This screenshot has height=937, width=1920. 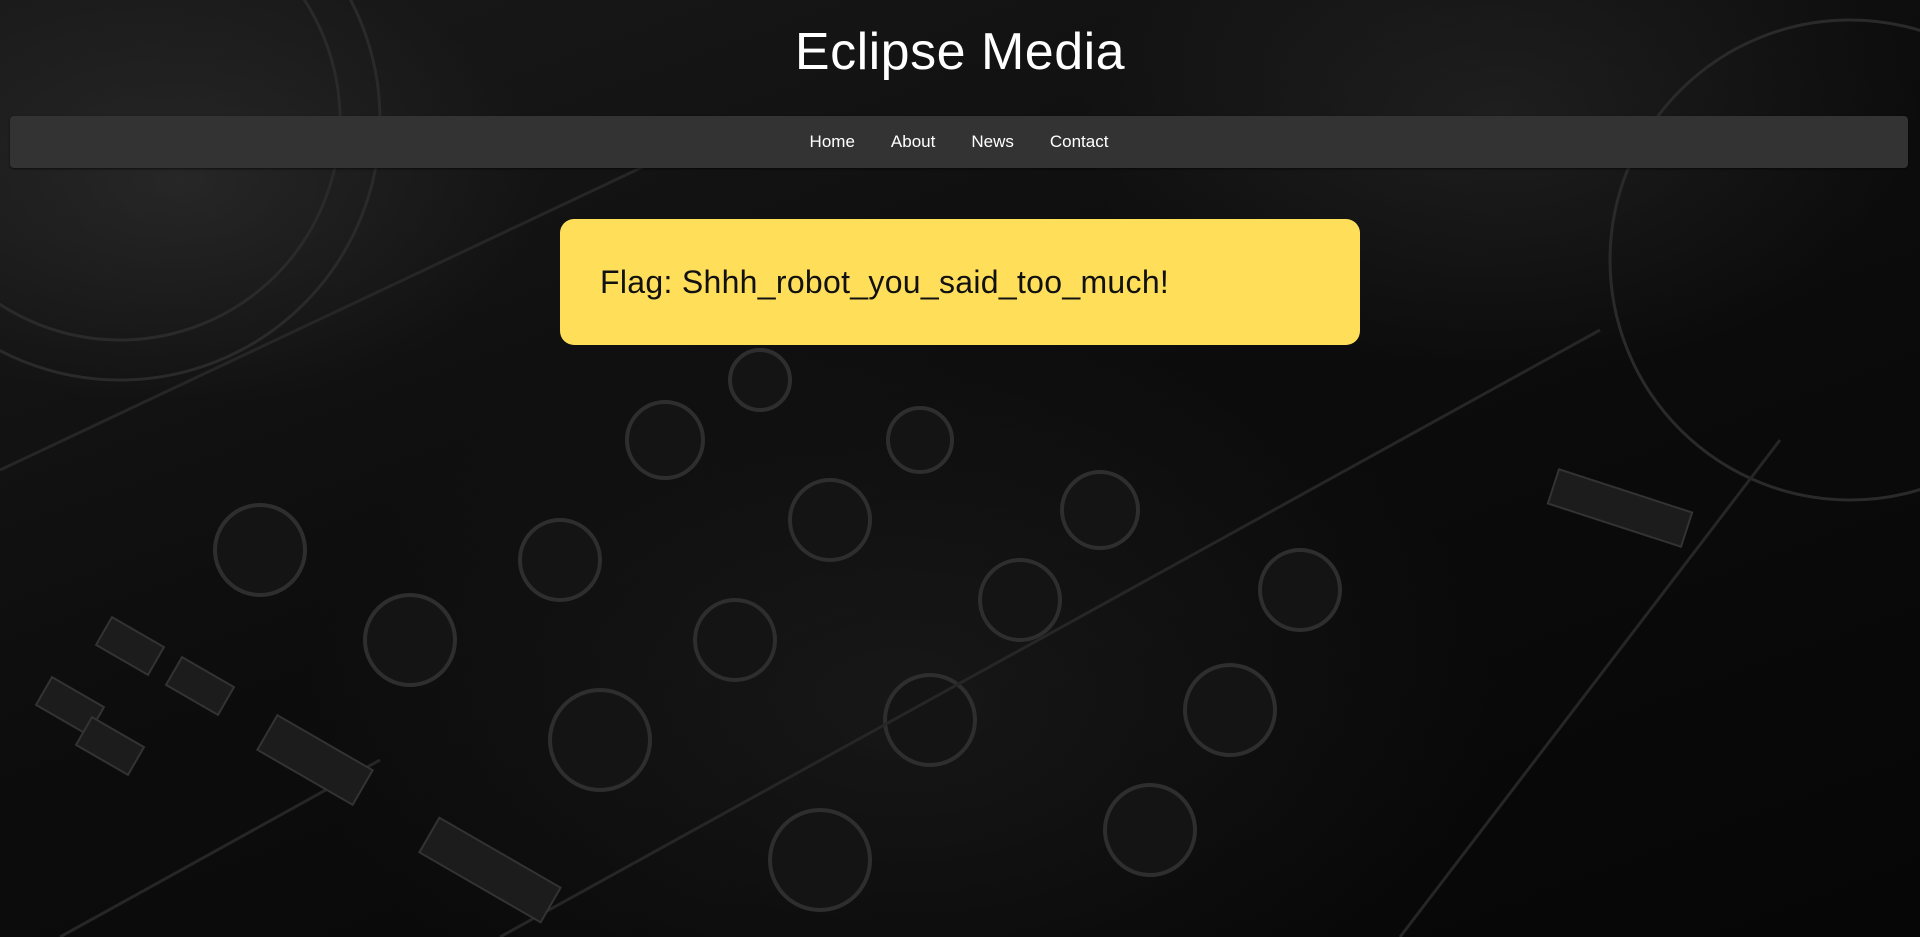 I want to click on nav-link-home: Home, so click(x=832, y=142).